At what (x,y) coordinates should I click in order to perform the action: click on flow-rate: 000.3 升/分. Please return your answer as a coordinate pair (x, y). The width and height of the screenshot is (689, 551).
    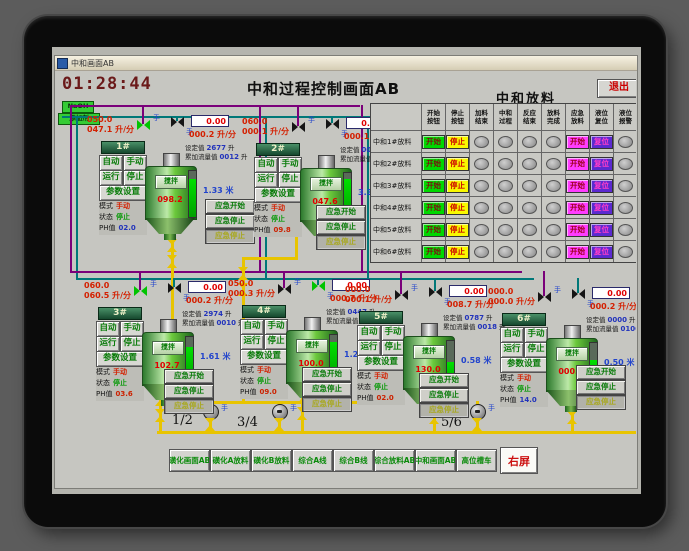
    Looking at the image, I should click on (252, 293).